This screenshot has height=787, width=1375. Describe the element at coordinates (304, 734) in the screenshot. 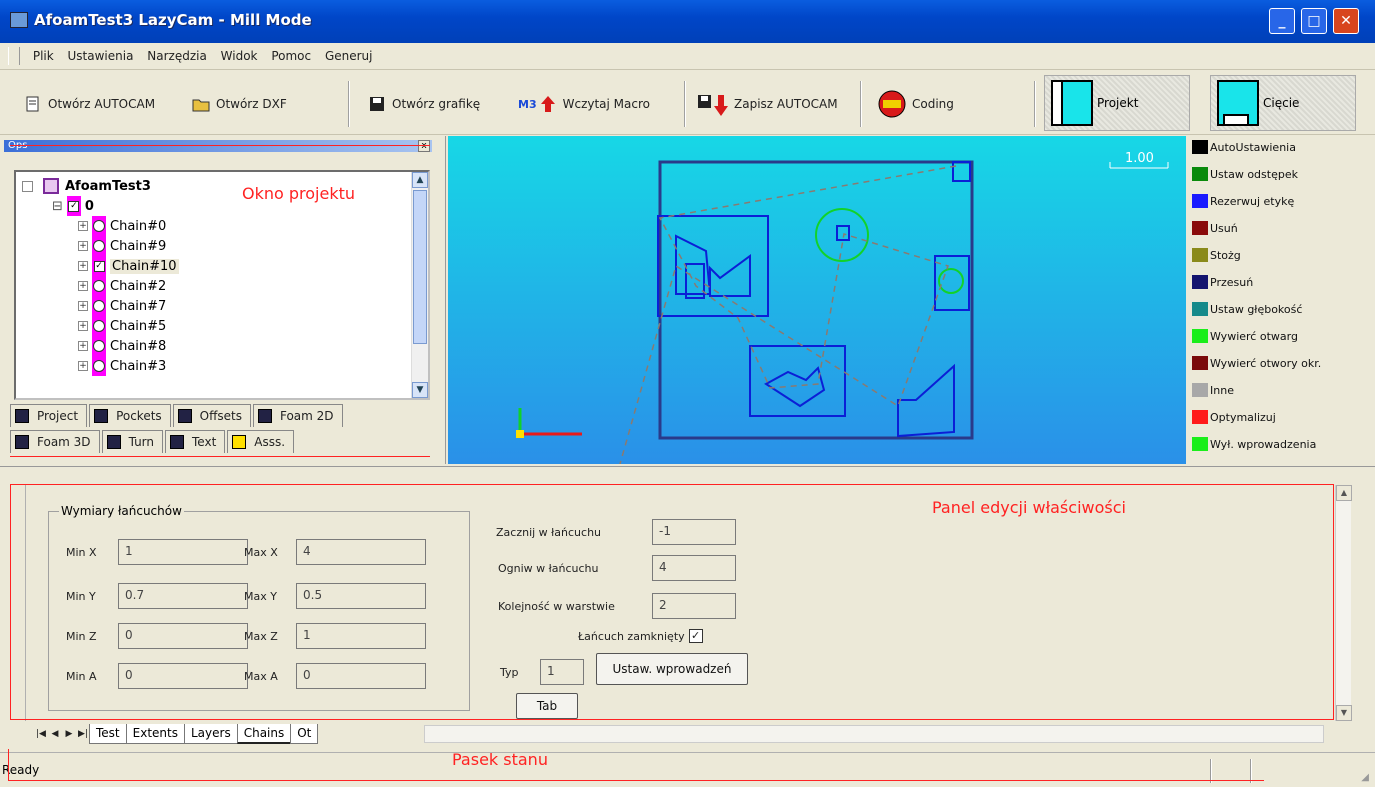

I see `sheet-tab-ot: Ot` at that location.